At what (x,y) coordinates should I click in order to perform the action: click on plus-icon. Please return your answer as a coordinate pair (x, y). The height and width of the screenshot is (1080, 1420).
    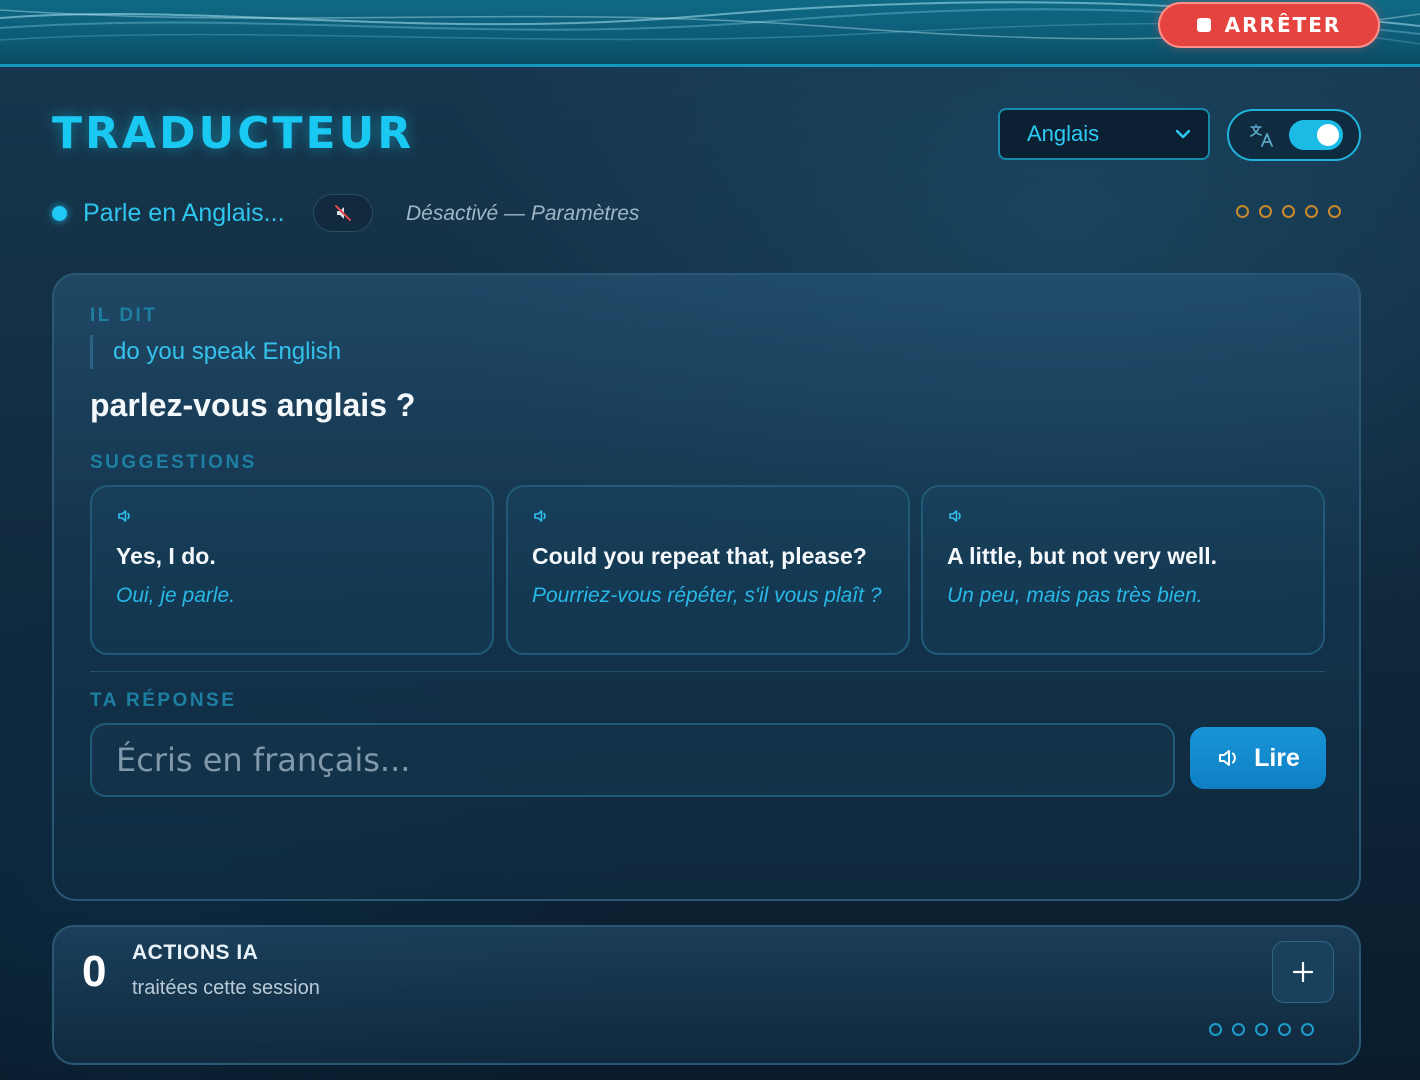
    Looking at the image, I should click on (1303, 972).